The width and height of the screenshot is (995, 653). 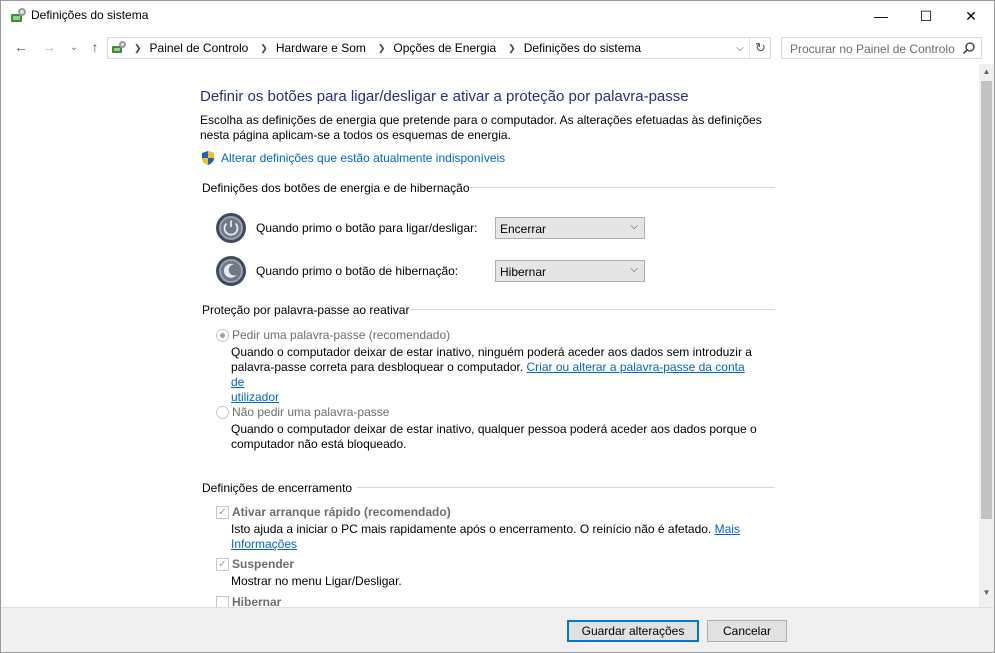 I want to click on hibernate-label: Hibernar, so click(x=257, y=601).